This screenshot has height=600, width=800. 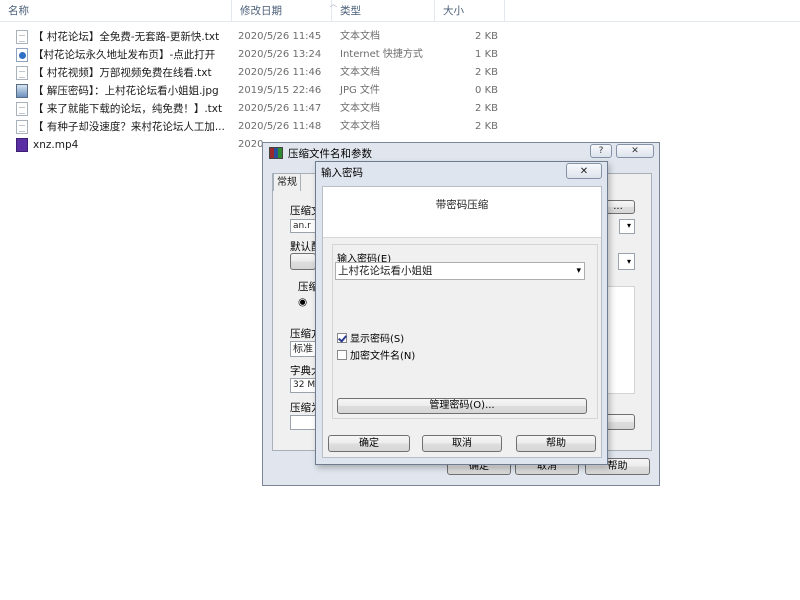 What do you see at coordinates (280, 108) in the screenshot?
I see `file-date: 2020/5/26 11:47` at bounding box center [280, 108].